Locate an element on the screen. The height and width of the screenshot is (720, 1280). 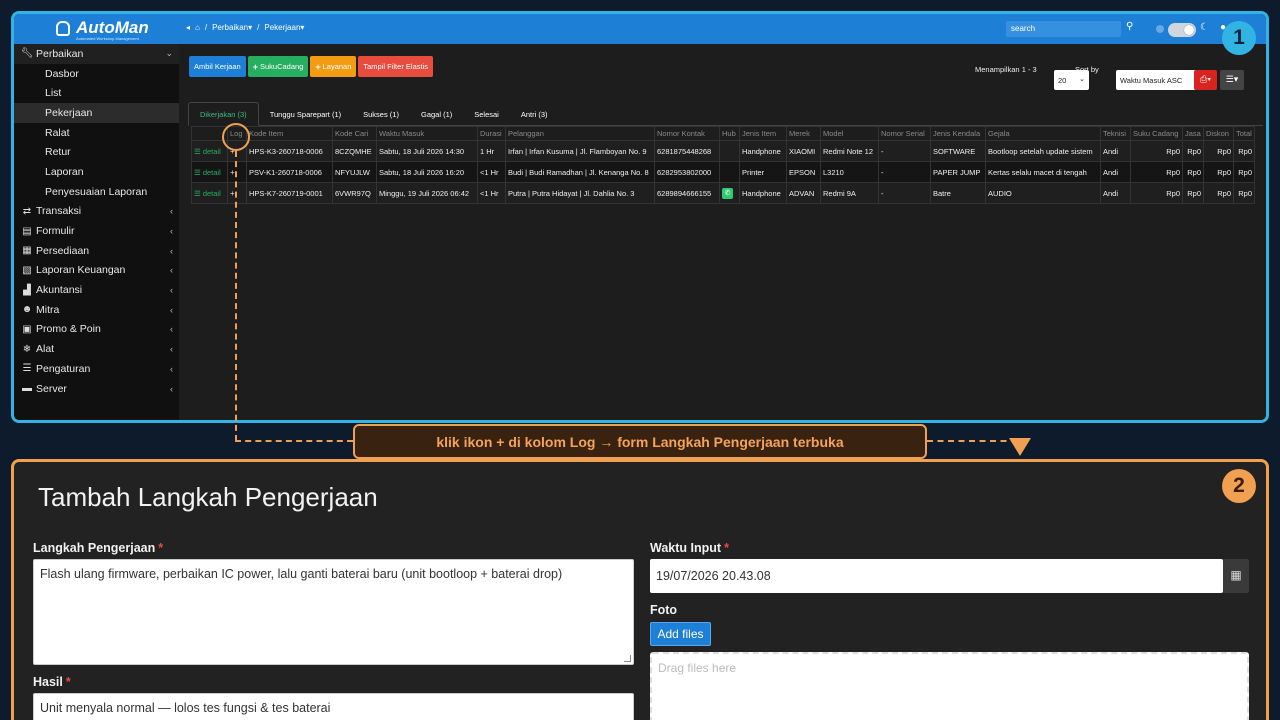
sidebar-item-list: List is located at coordinates (96, 93).